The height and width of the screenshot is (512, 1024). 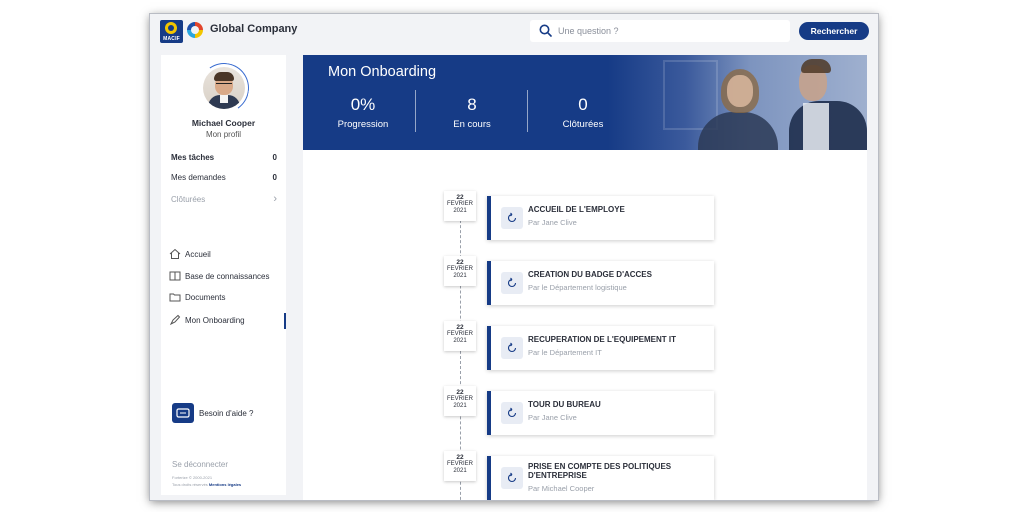 I want to click on task-owner: Par Michael Cooper, so click(x=561, y=488).